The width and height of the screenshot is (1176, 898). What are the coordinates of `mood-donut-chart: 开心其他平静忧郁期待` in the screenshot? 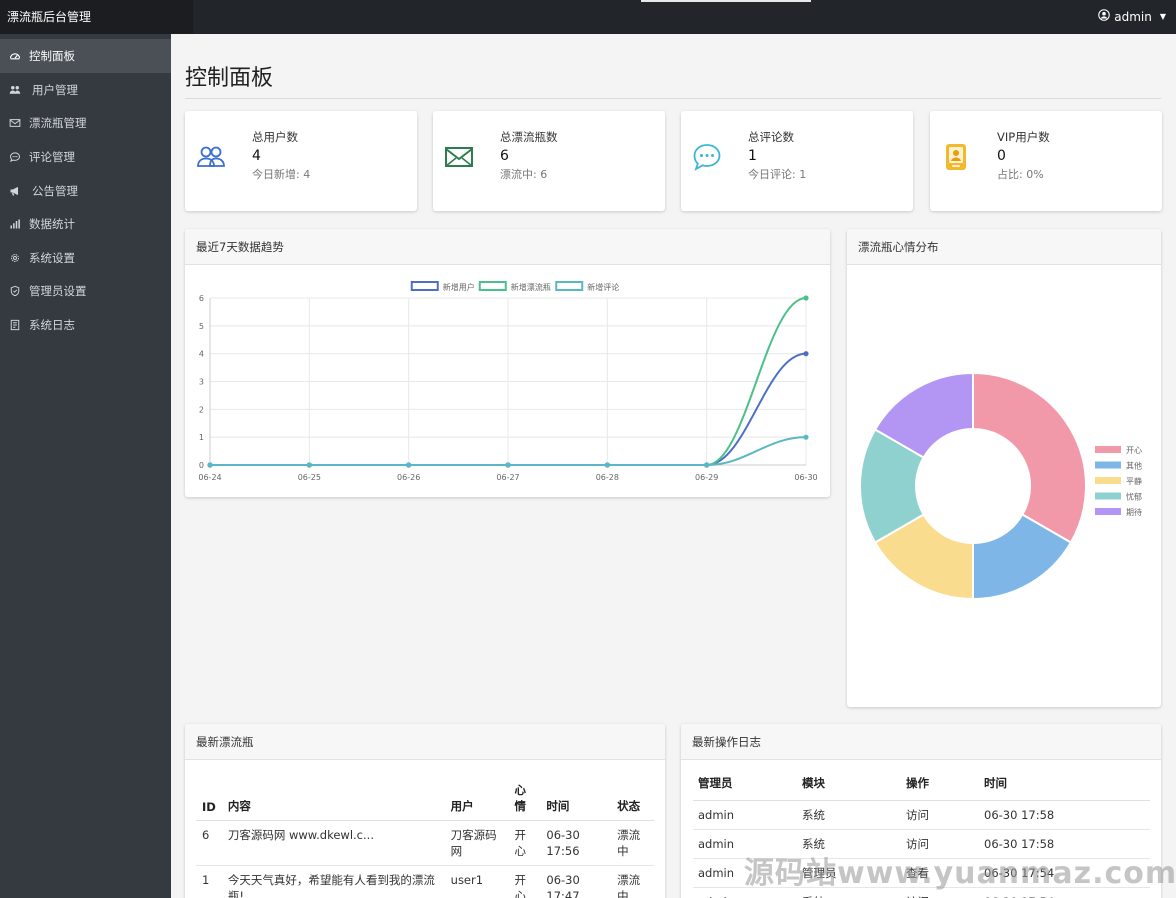 It's located at (1004, 485).